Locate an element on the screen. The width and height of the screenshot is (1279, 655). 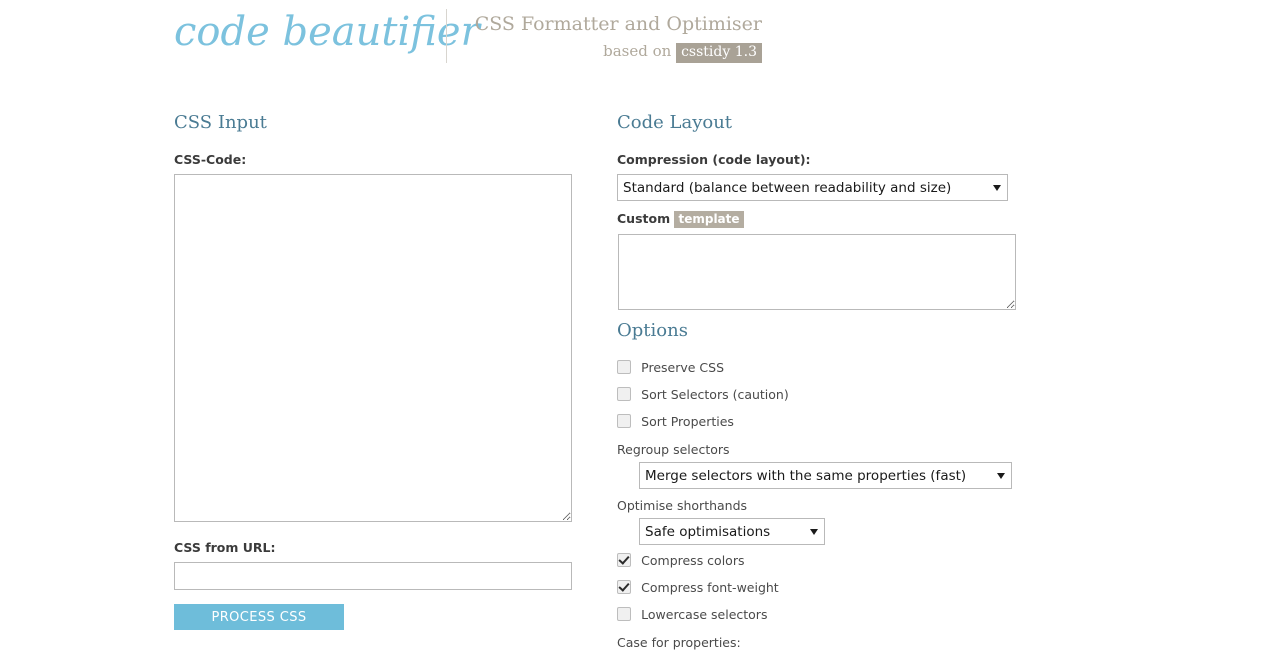
shorthand-select-wrap: Safe optimisations is located at coordinates (732, 531).